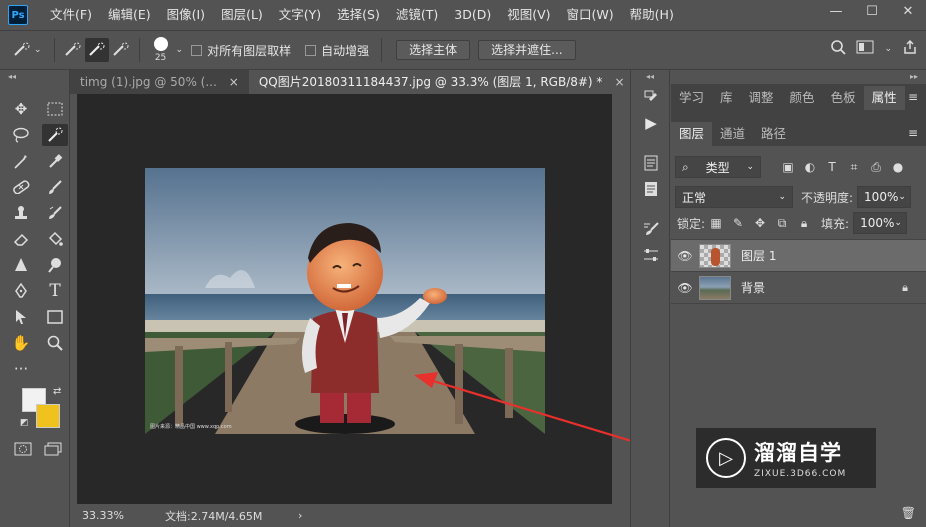 Image resolution: width=926 pixels, height=527 pixels. I want to click on layer-filter-select: ⌕ 类型 ⌄, so click(718, 167).